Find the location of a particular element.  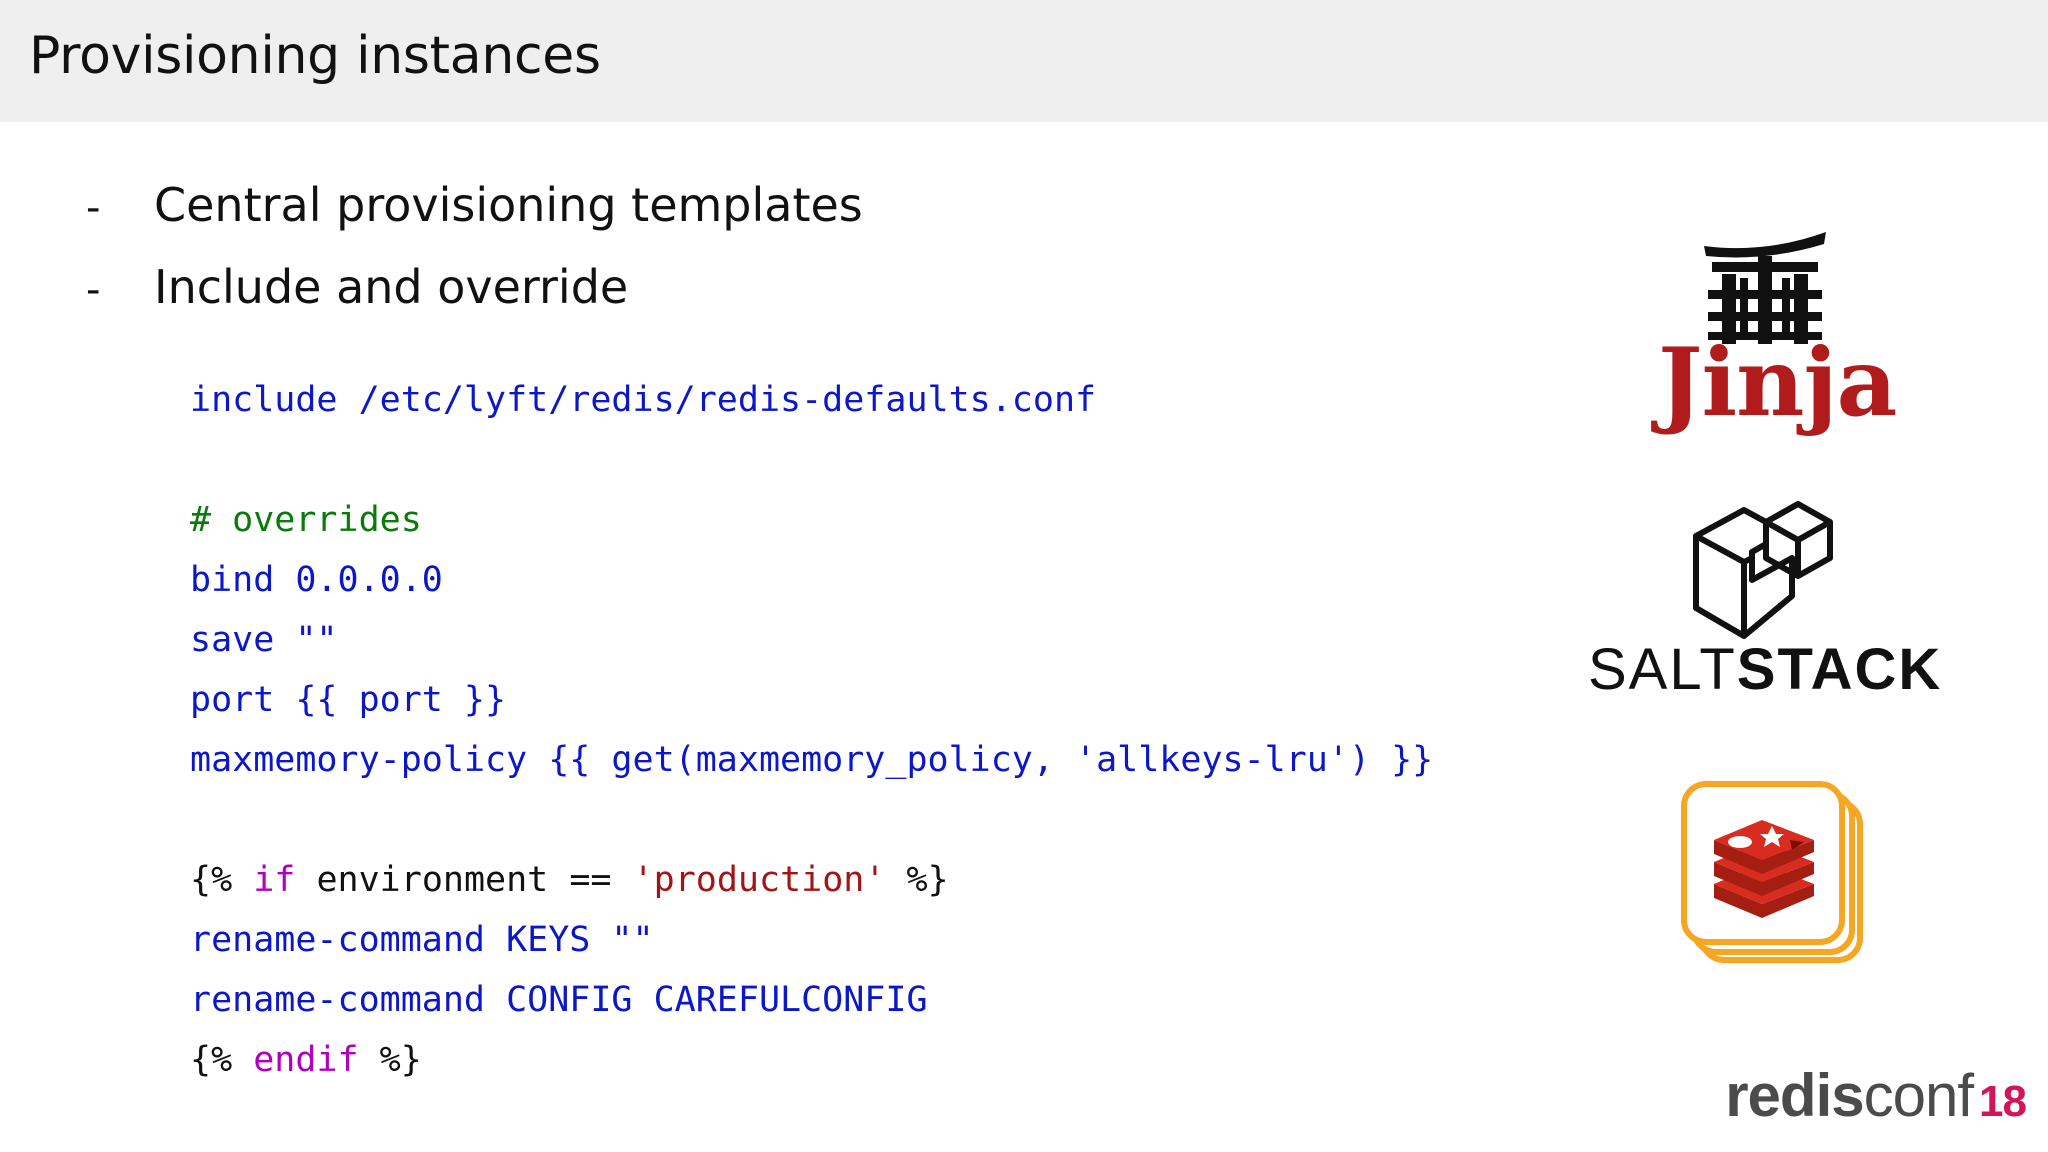

title-bar: Provisioning instances is located at coordinates (1024, 61).